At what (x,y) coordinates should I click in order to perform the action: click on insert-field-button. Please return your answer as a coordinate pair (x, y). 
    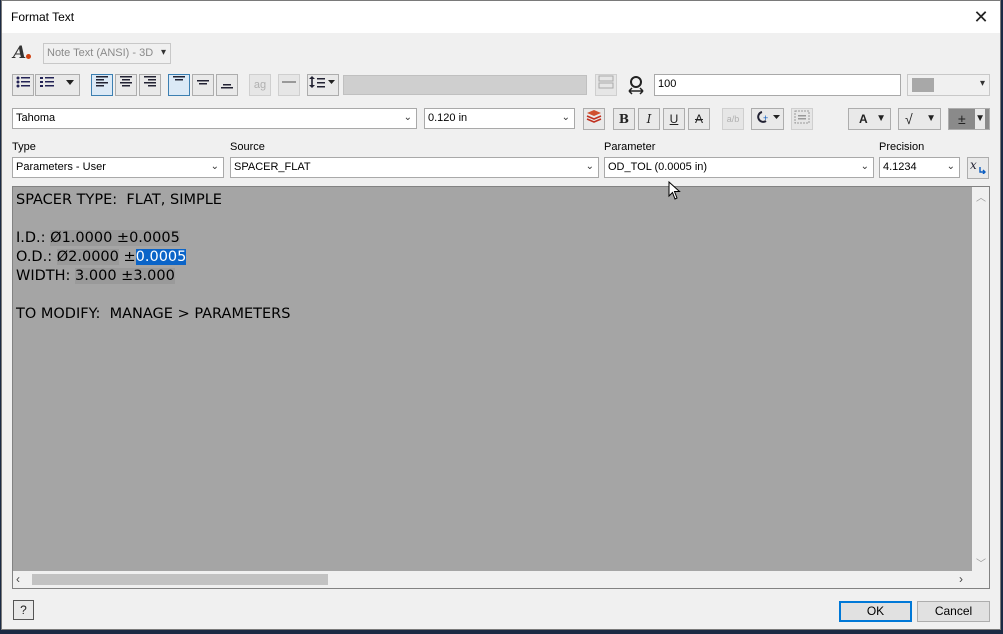
    Looking at the image, I should click on (802, 119).